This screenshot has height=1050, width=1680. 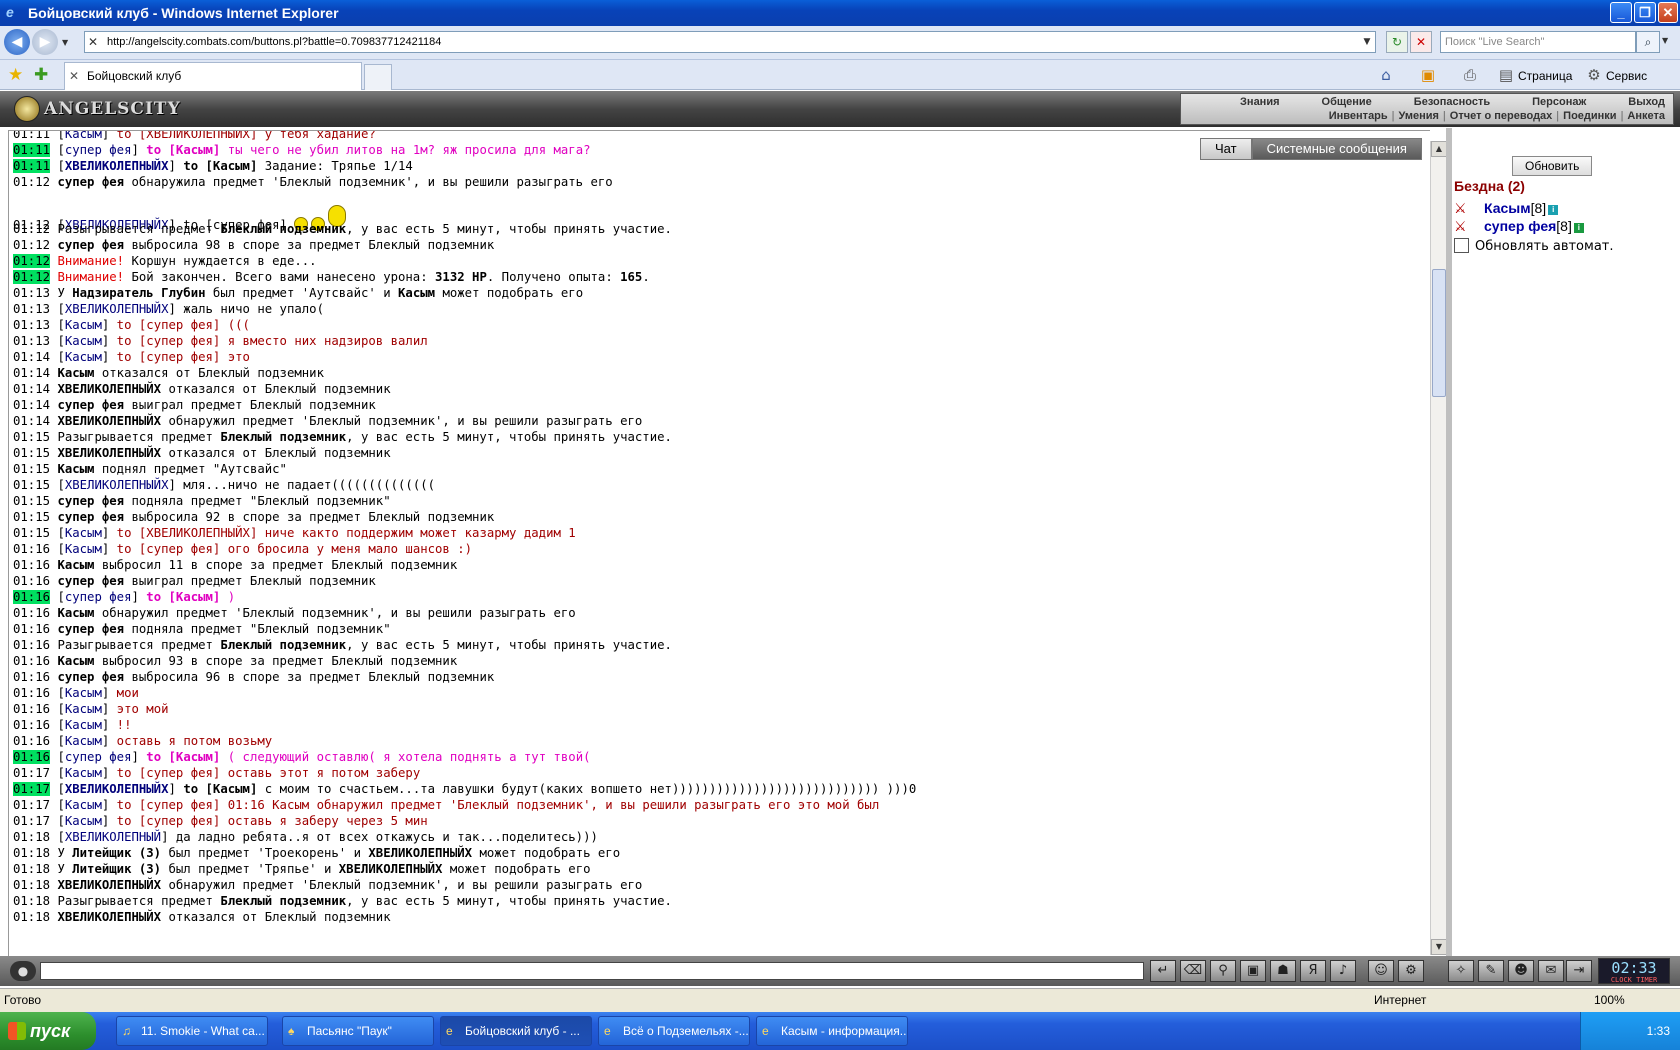 I want to click on zoom-level: 100%, so click(x=1609, y=1000).